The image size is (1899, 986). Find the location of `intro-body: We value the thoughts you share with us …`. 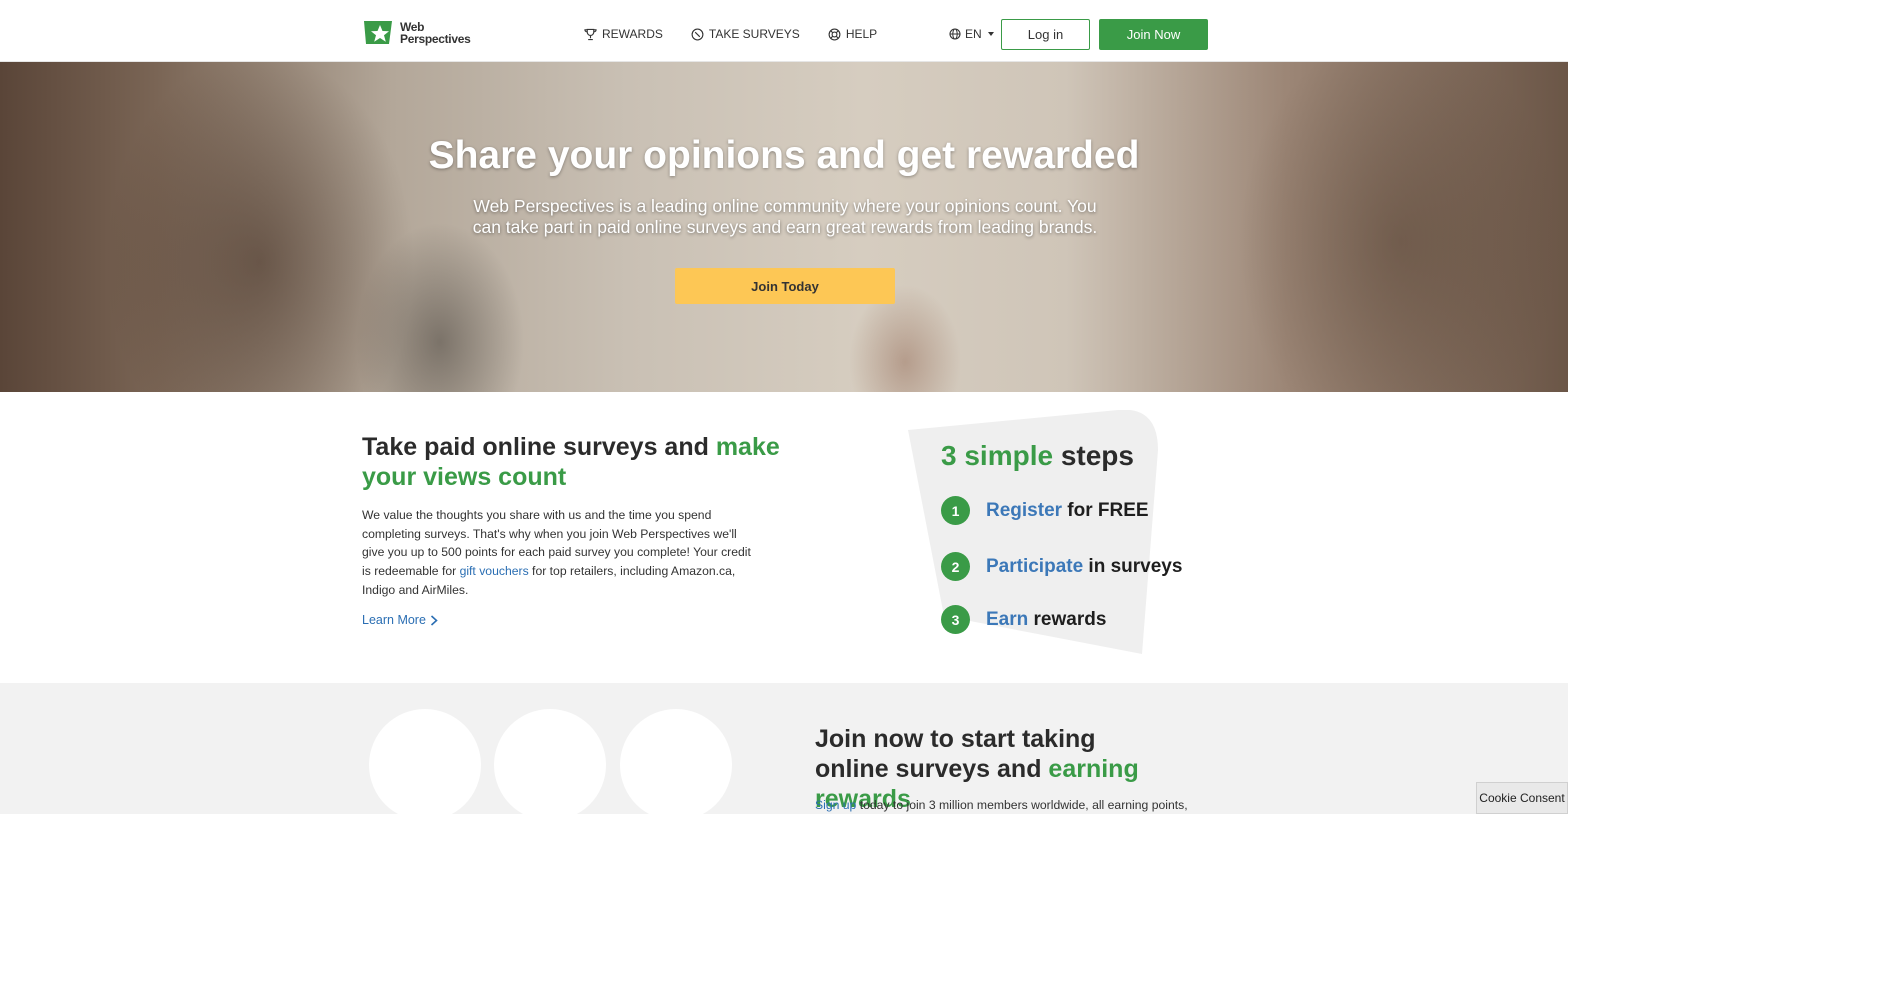

intro-body: We value the thoughts you share with us … is located at coordinates (558, 553).